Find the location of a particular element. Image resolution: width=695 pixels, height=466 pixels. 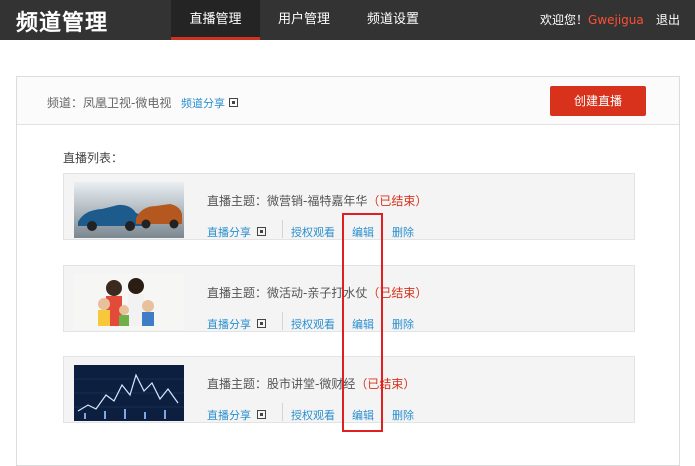

channel-header: 频道：凤凰卫视-微电视 频道分享 创建直播 is located at coordinates (348, 101).